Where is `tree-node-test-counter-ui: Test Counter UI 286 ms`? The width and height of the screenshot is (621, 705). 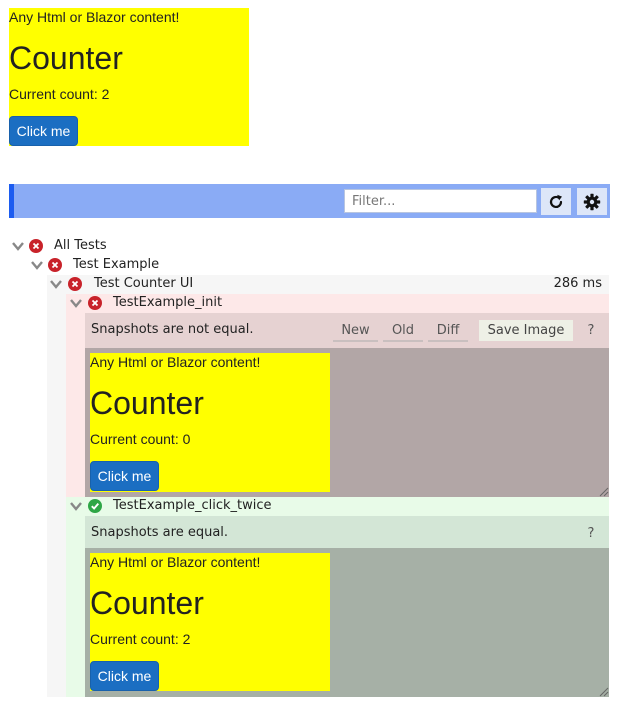
tree-node-test-counter-ui: Test Counter UI 286 ms is located at coordinates (328, 284).